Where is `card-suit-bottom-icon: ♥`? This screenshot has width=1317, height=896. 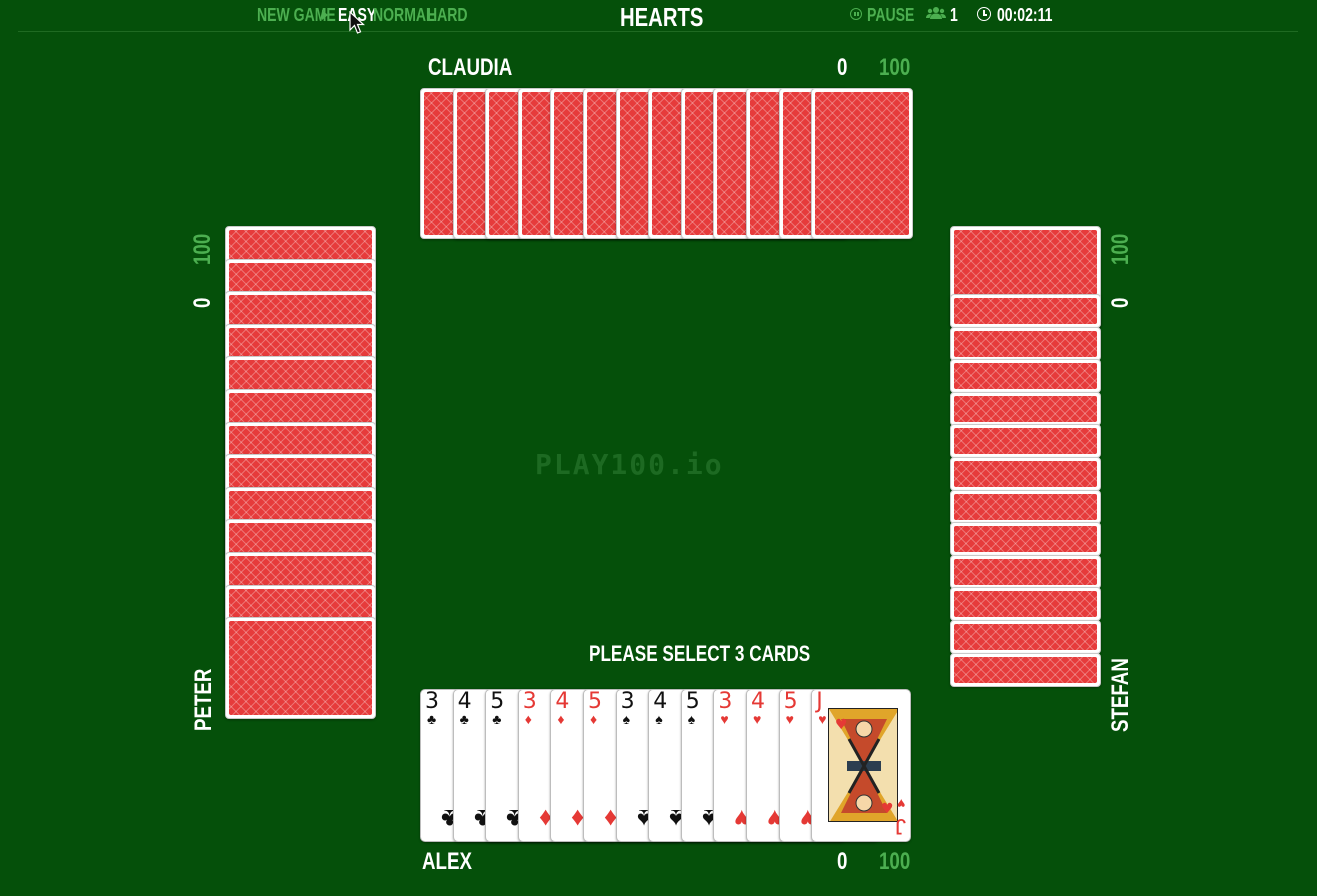
card-suit-bottom-icon: ♥ is located at coordinates (901, 804).